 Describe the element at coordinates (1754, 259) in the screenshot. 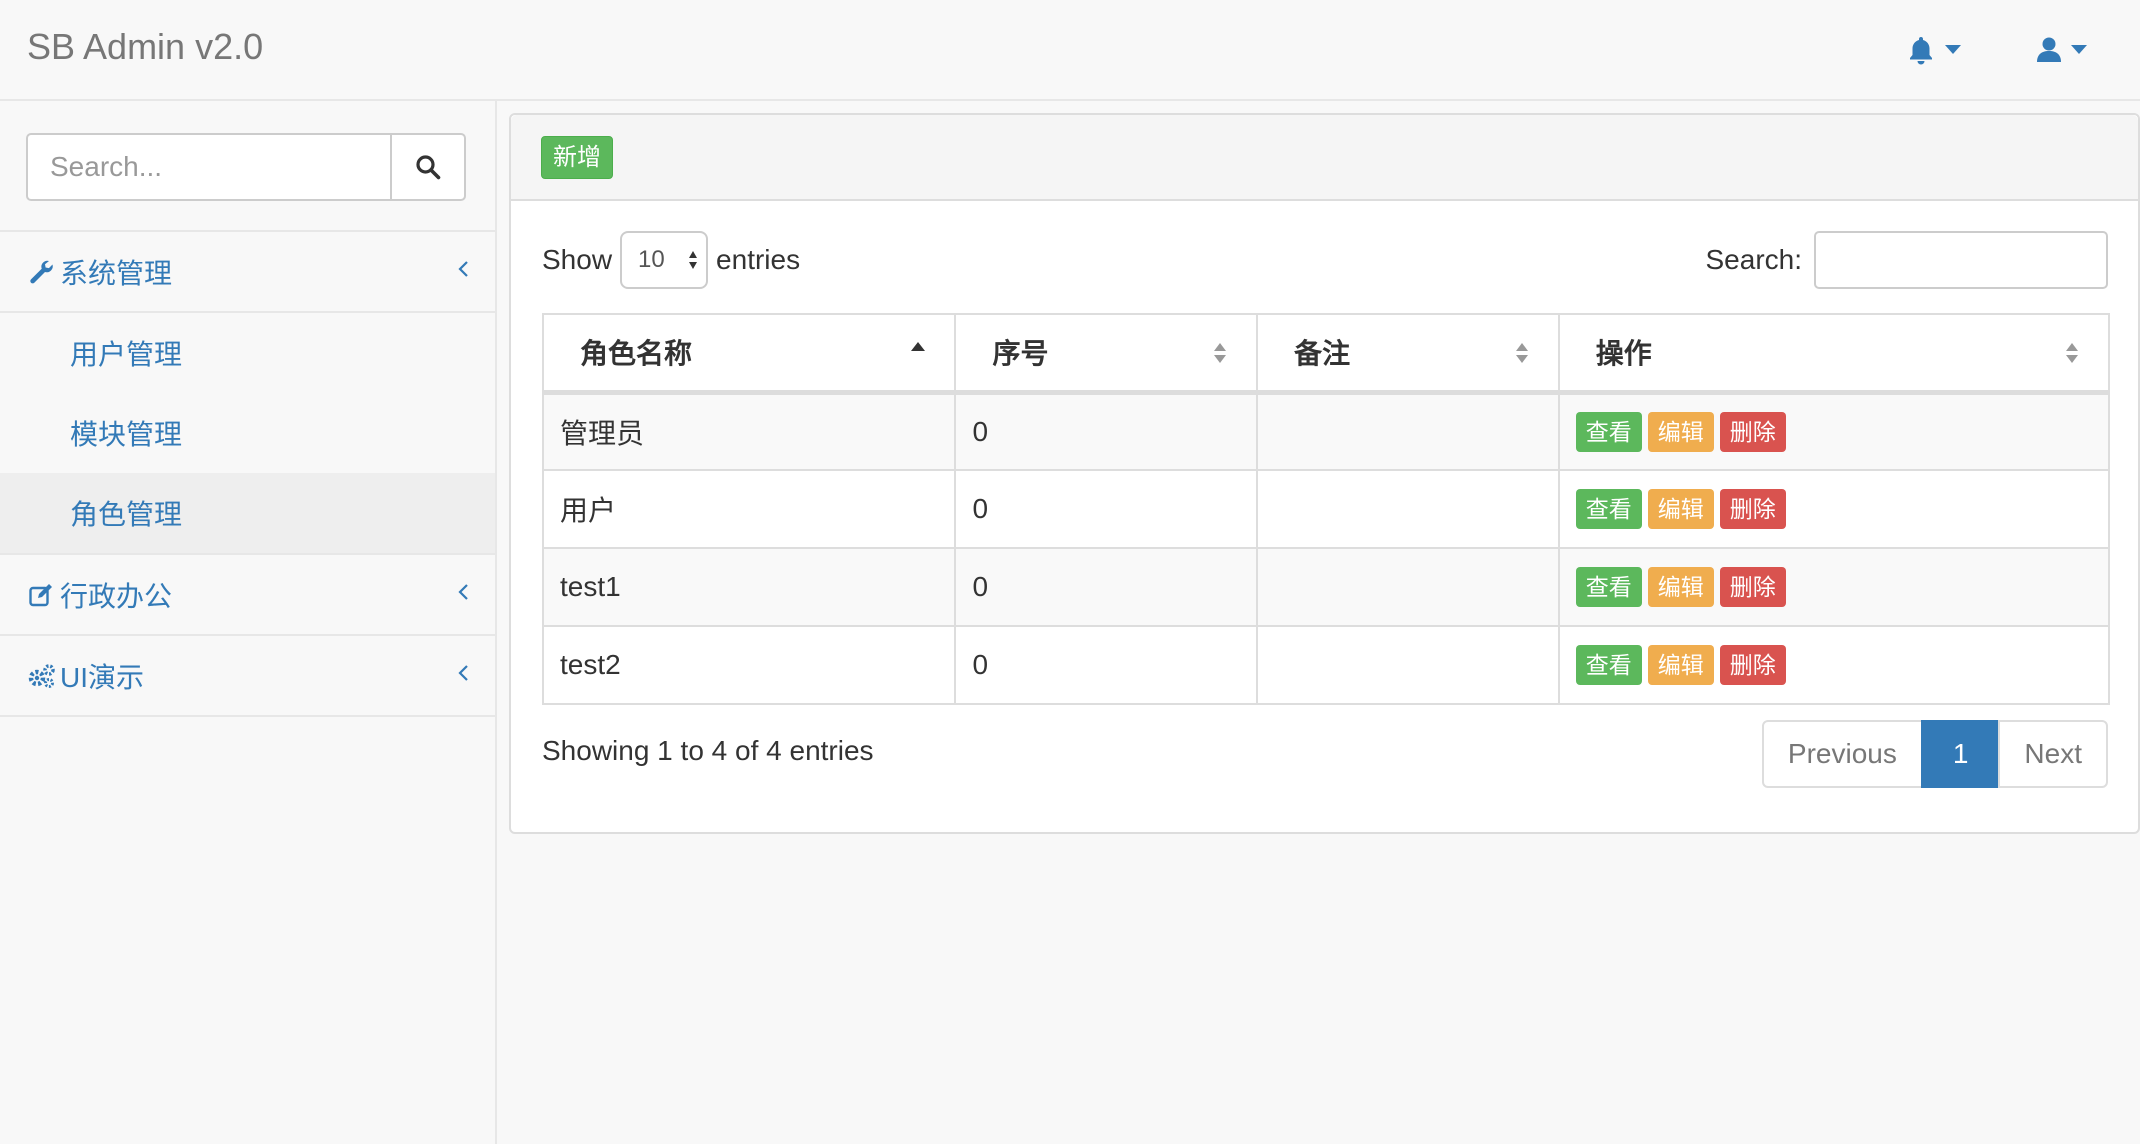

I see `filter-label: Search:` at that location.